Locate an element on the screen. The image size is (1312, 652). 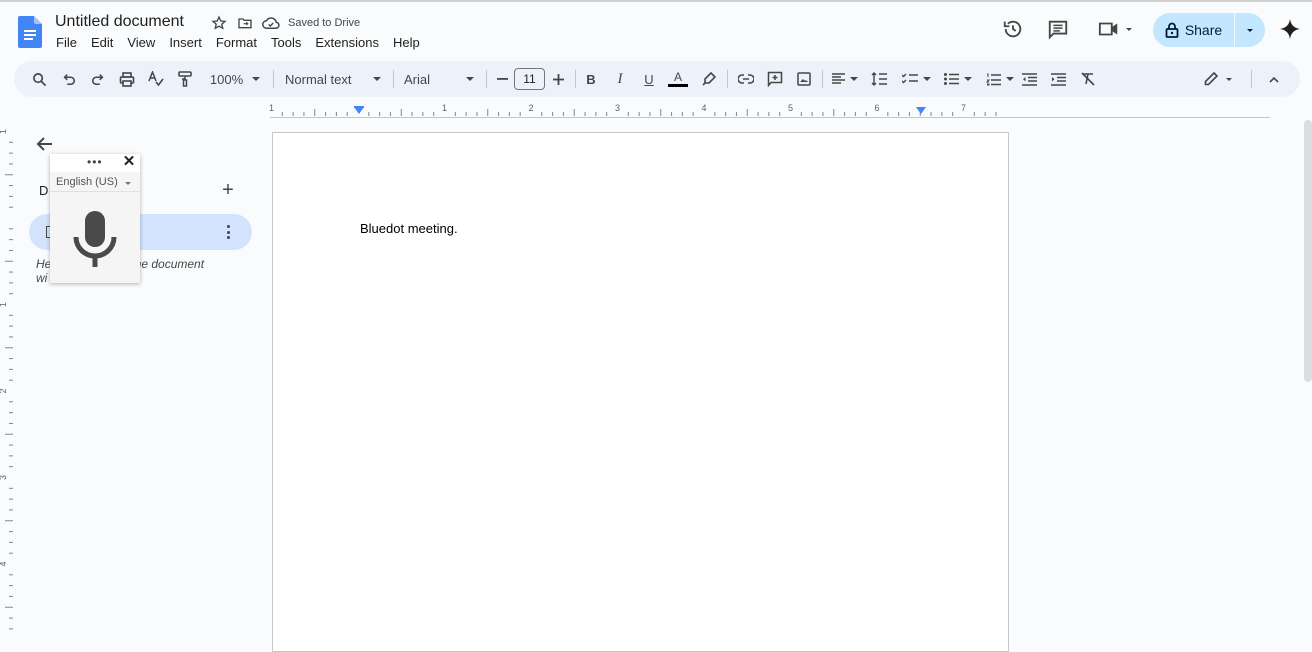
menu-format: Format is located at coordinates (236, 43).